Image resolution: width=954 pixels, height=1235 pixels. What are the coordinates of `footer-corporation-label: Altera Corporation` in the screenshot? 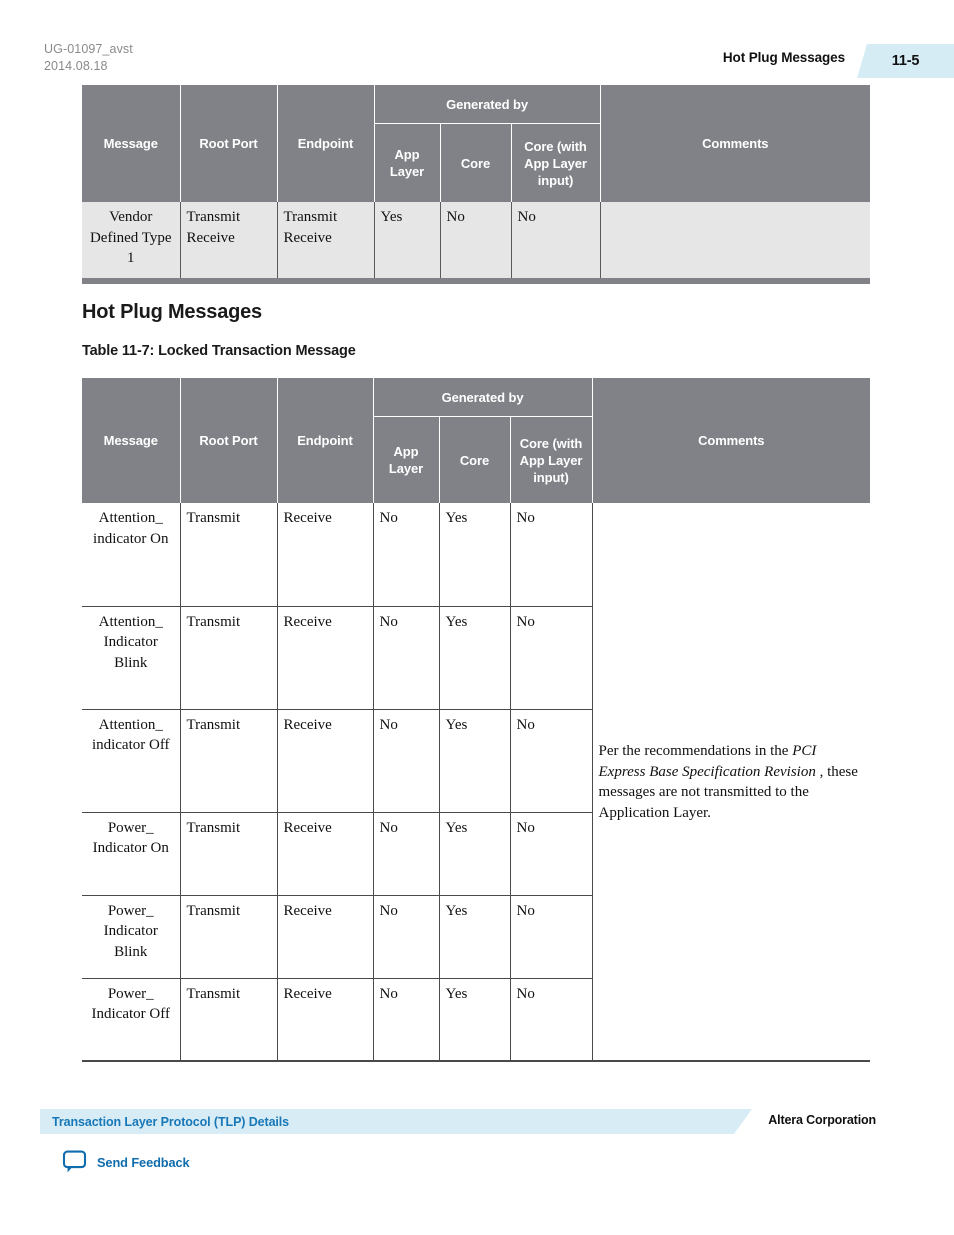 It's located at (822, 1120).